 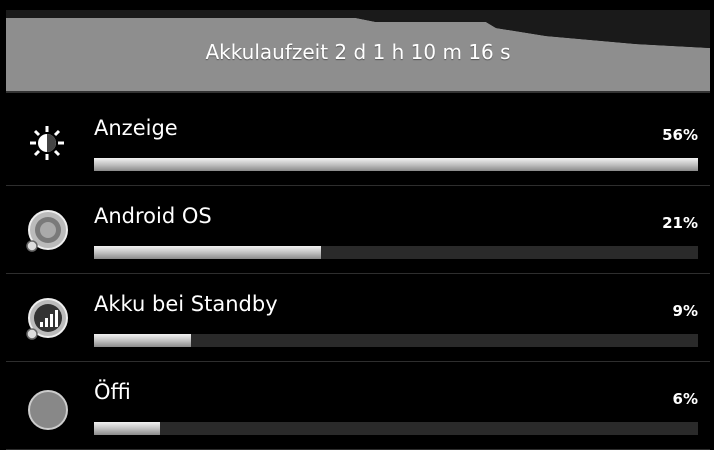 What do you see at coordinates (680, 135) in the screenshot?
I see `item-percent: 56%` at bounding box center [680, 135].